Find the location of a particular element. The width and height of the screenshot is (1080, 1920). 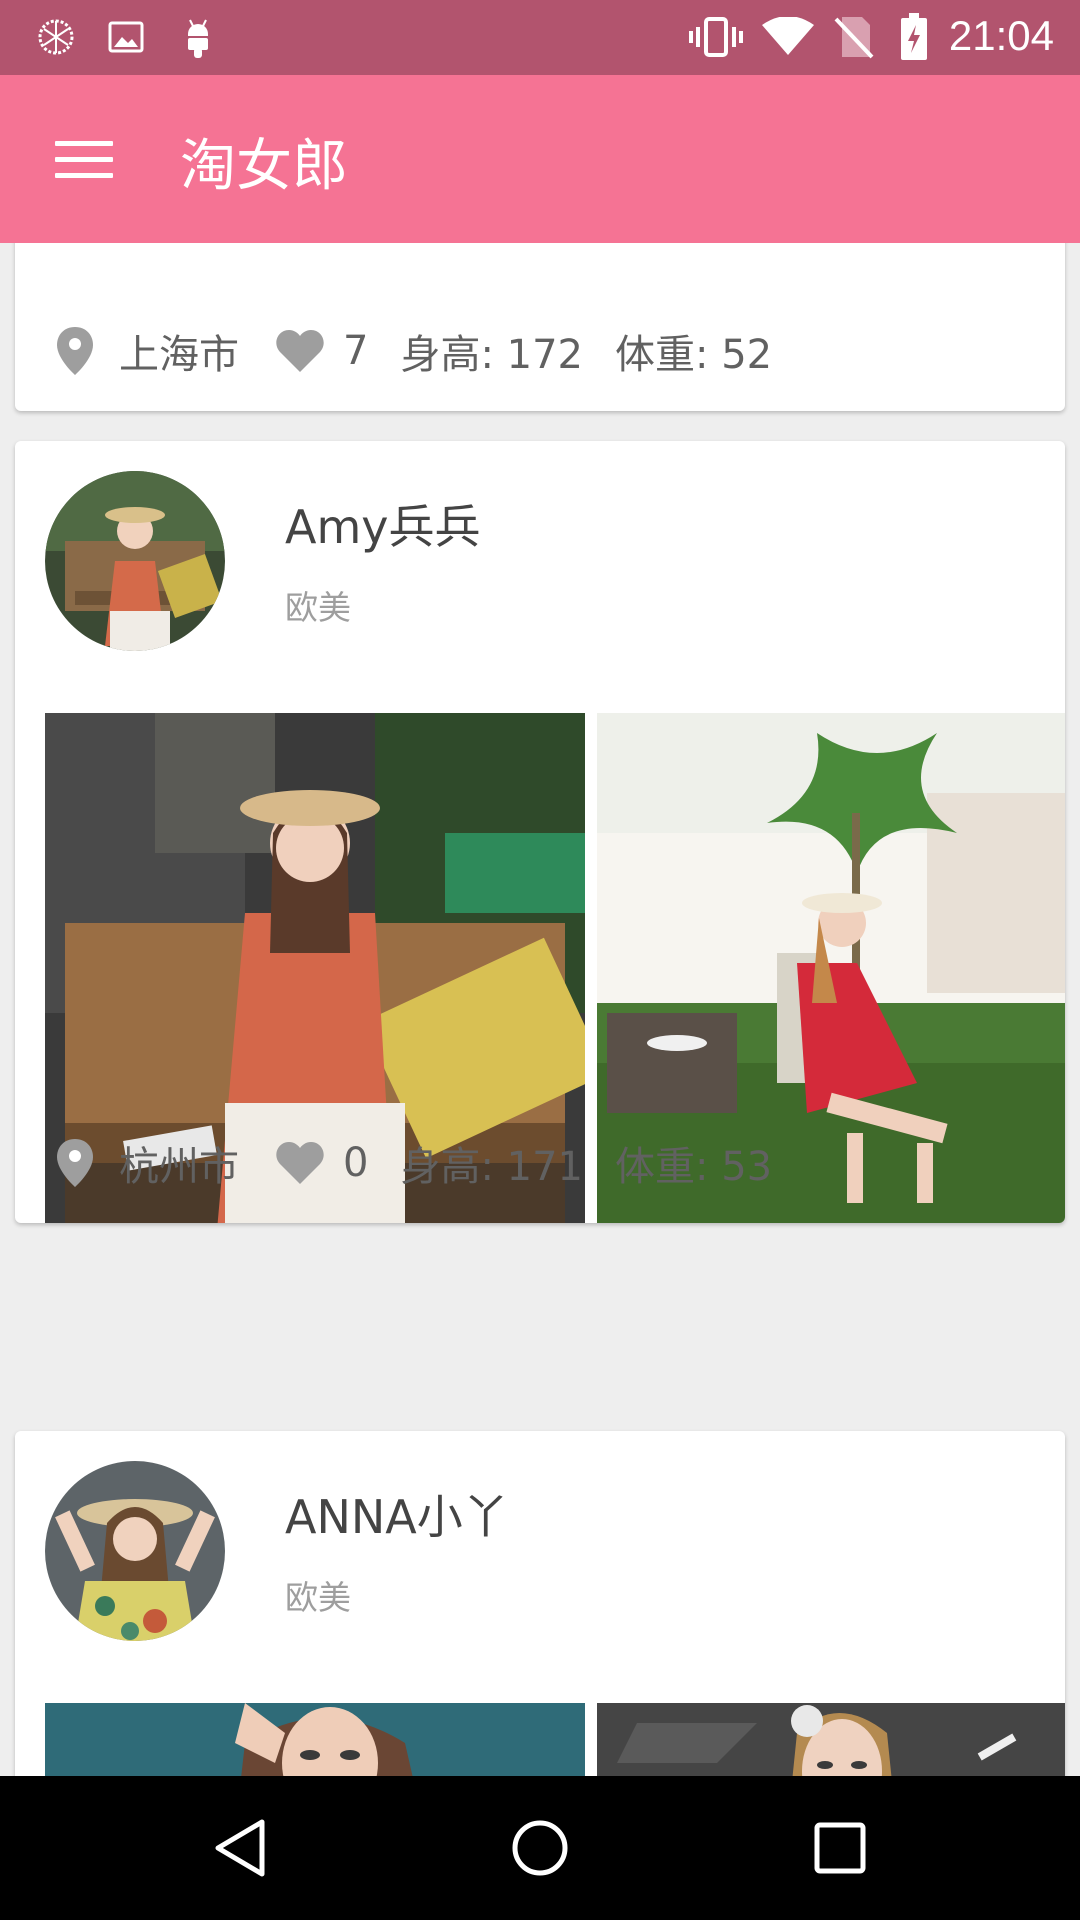

weight-text: 体重: 53 is located at coordinates (694, 1167).